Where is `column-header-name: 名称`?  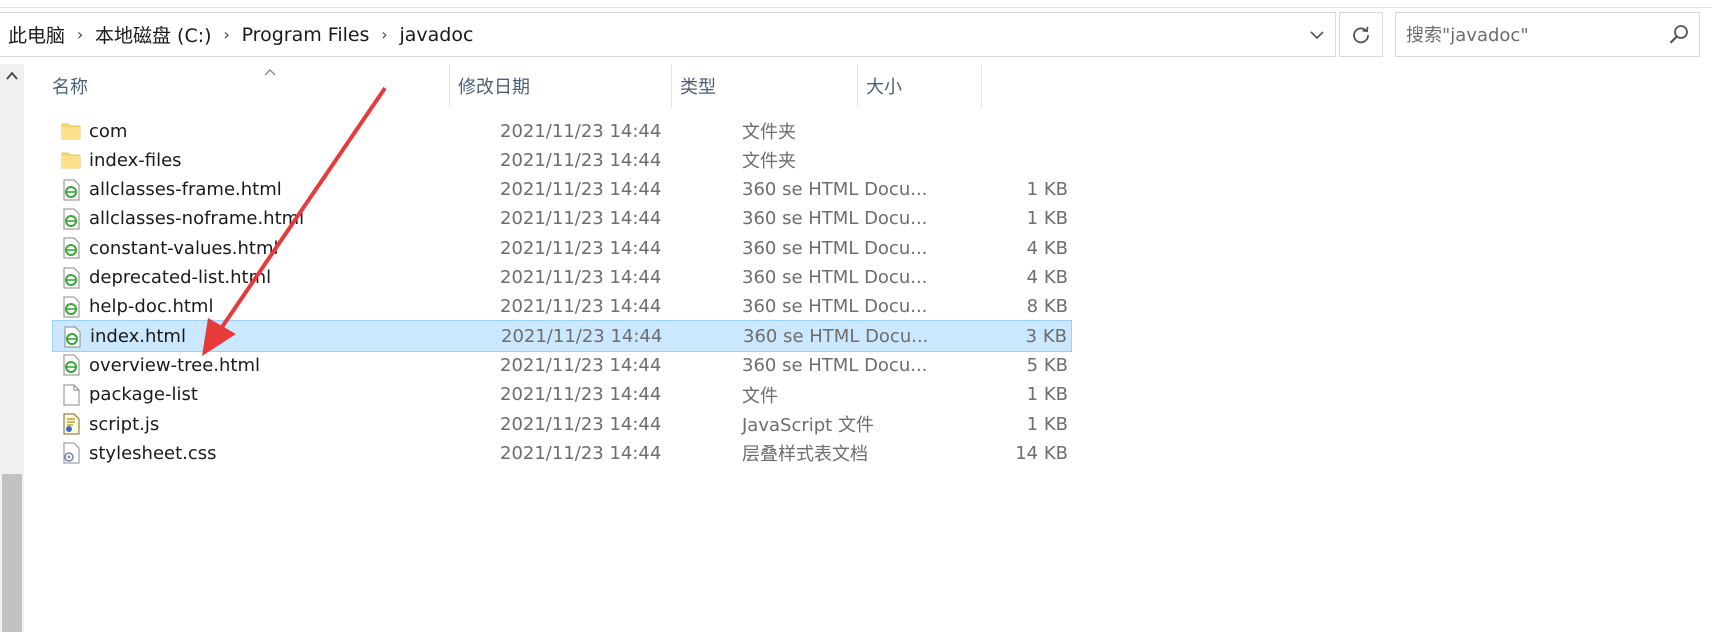
column-header-name: 名称 is located at coordinates (247, 86).